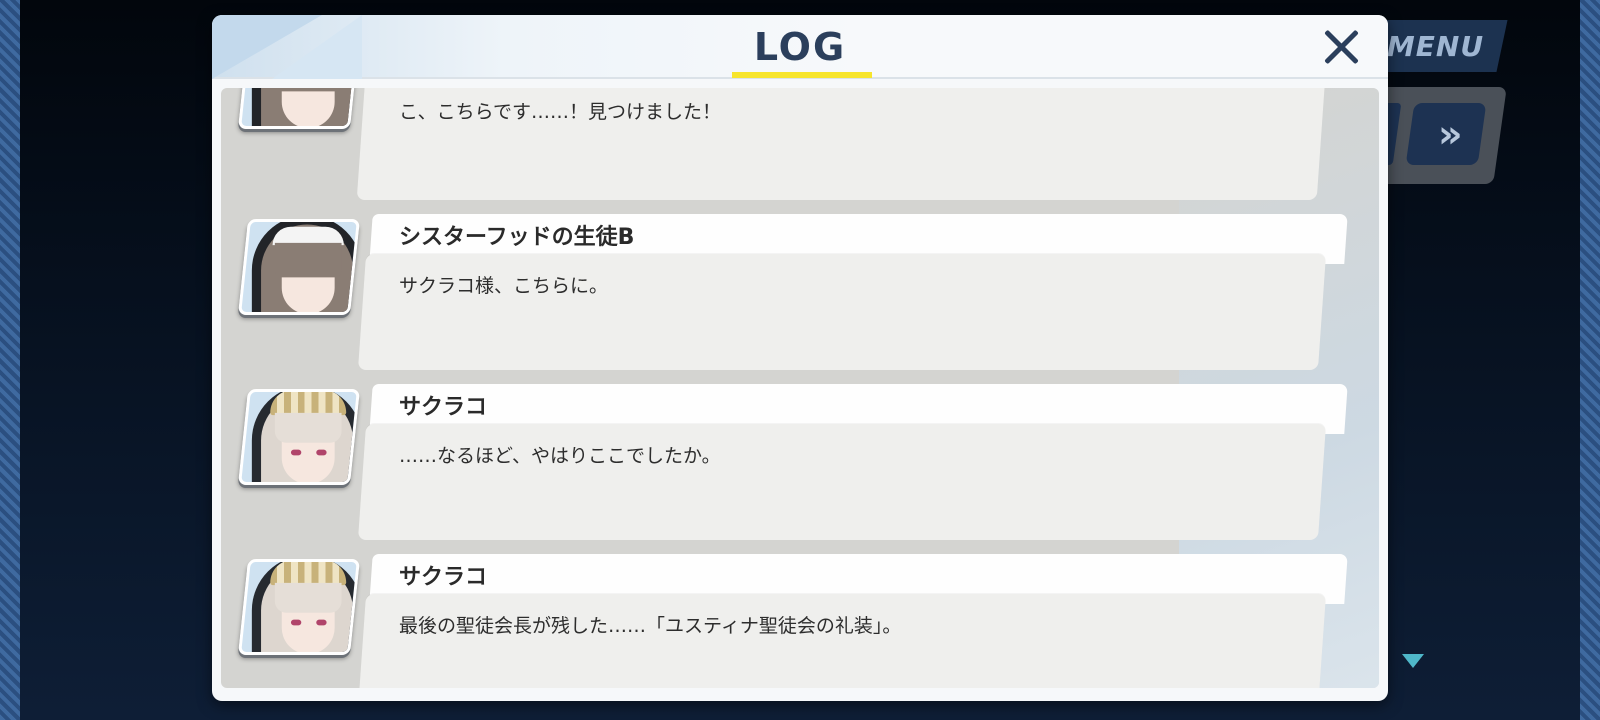 The image size is (1600, 720). I want to click on triangle-down-icon, so click(1413, 661).